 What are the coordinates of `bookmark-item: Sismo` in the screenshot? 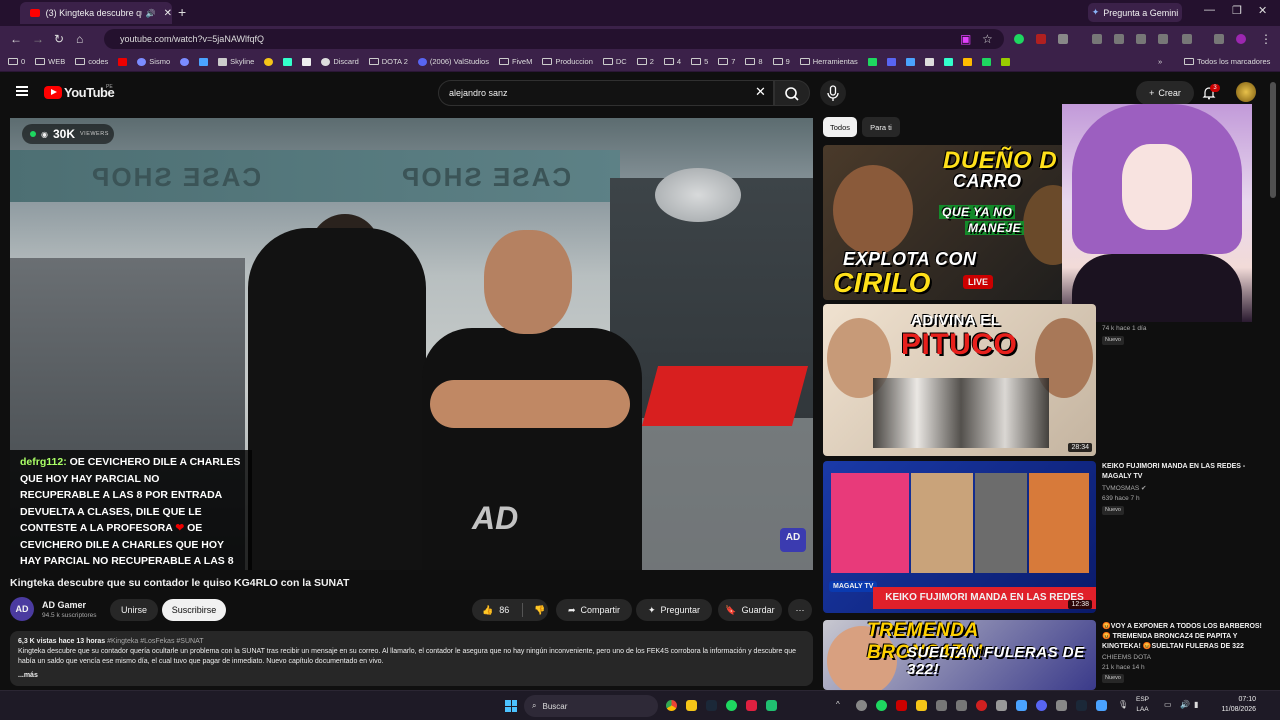 It's located at (153, 61).